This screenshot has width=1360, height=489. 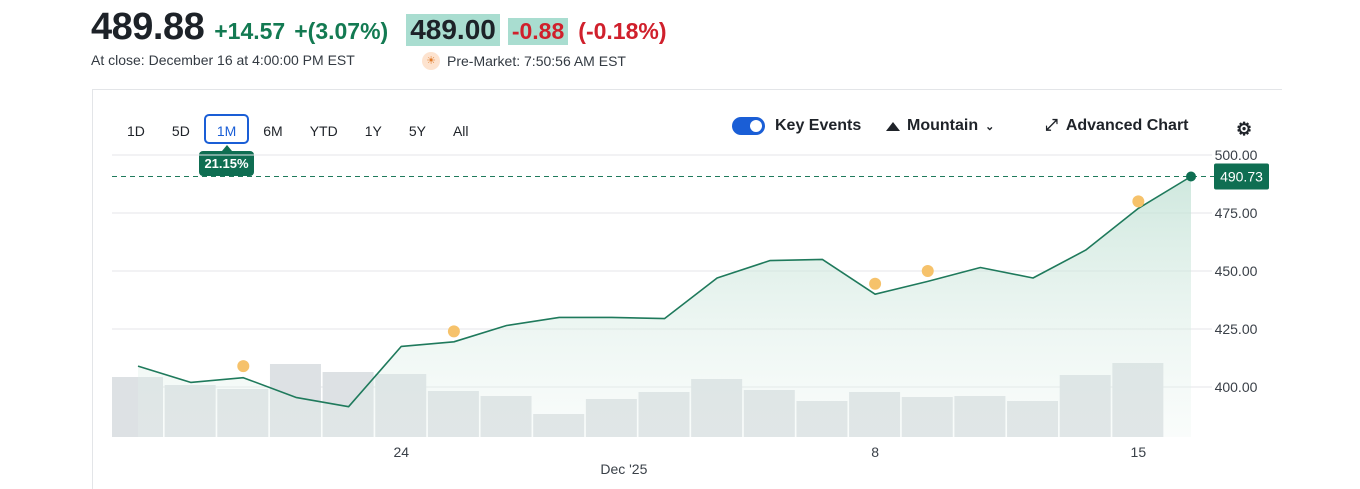 I want to click on x-tick-label: 24, so click(x=401, y=452).